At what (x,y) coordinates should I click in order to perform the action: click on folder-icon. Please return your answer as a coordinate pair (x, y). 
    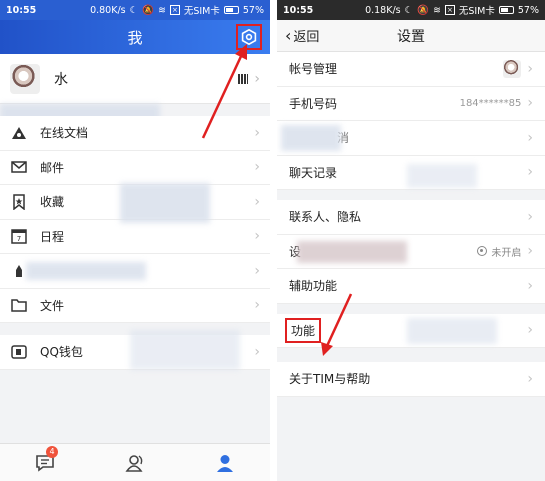
    Looking at the image, I should click on (19, 305).